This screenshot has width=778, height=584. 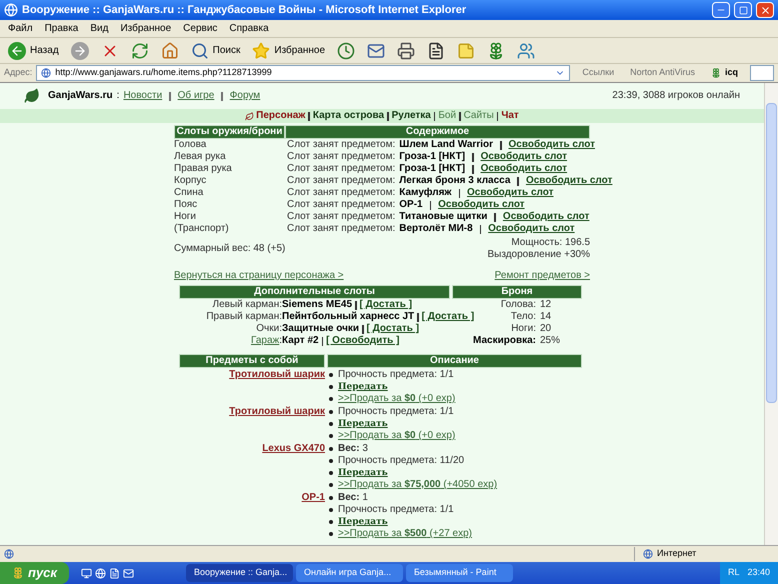 What do you see at coordinates (454, 181) in the screenshot?
I see `slot-item: Легкая броня 3 класса` at bounding box center [454, 181].